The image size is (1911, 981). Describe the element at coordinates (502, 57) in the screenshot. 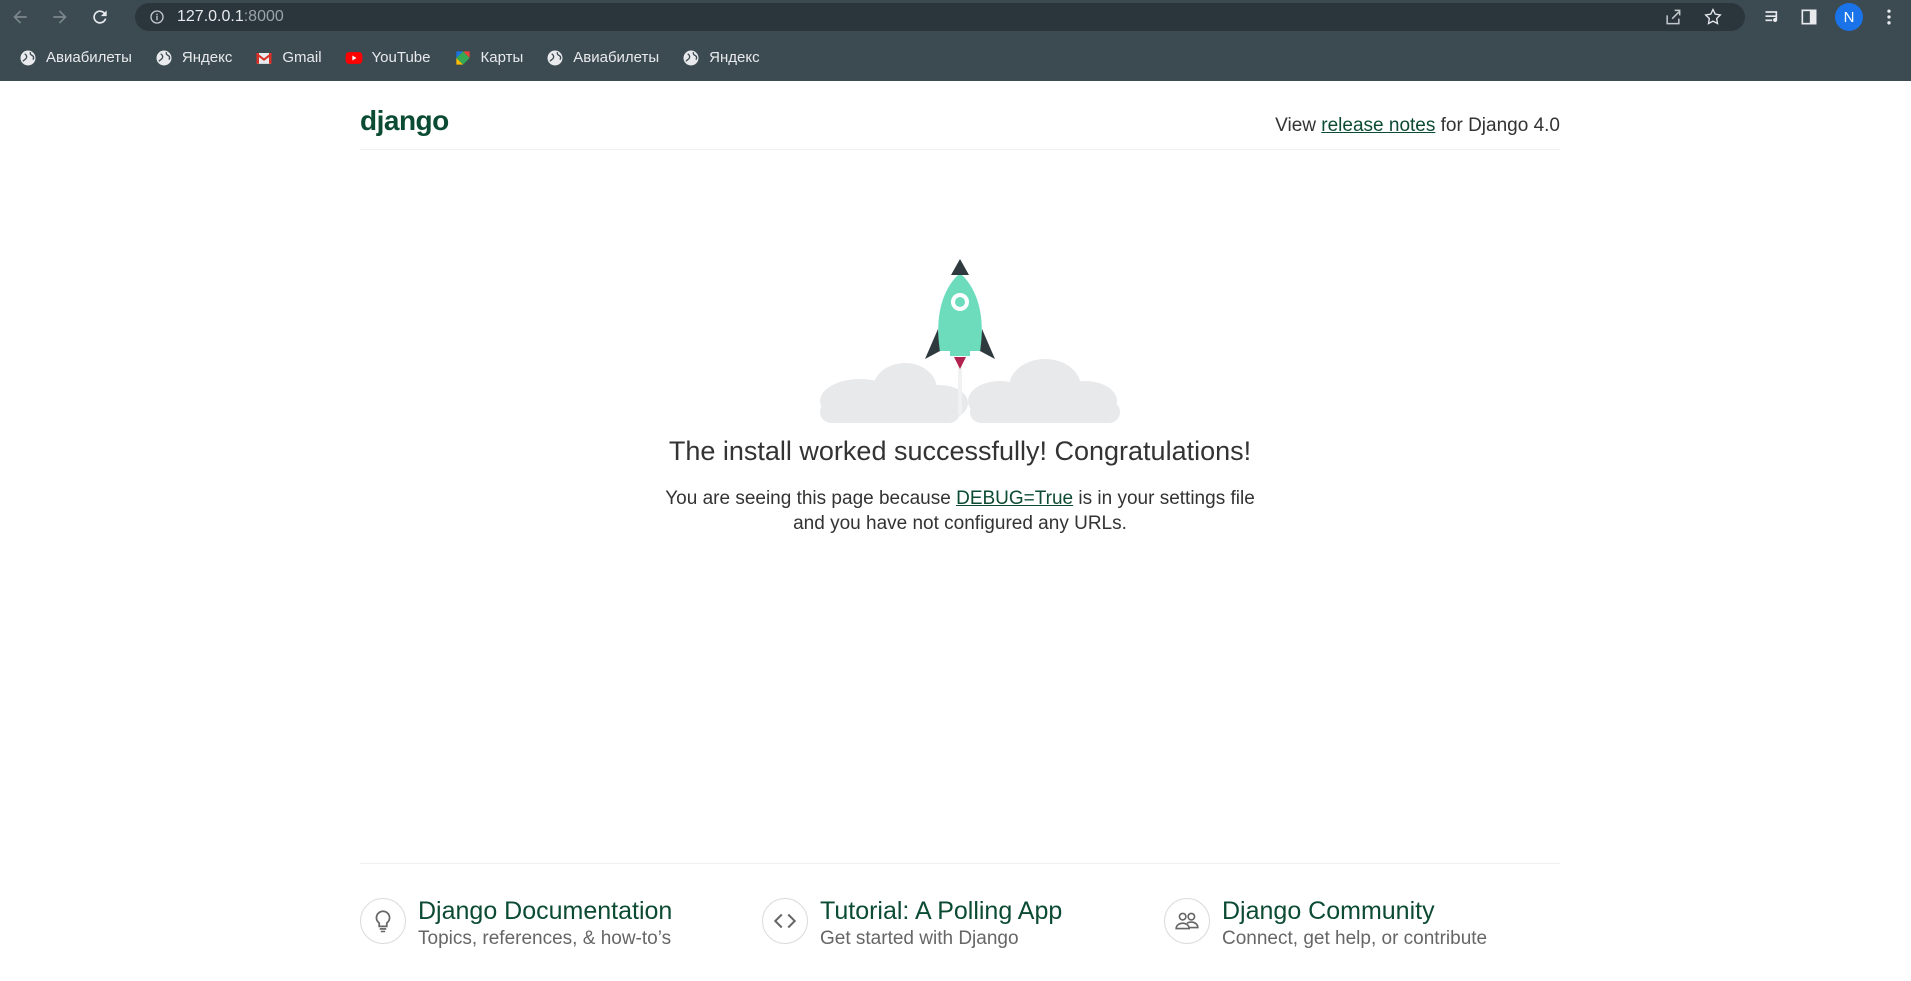

I see `bookmark-label: Карты` at that location.